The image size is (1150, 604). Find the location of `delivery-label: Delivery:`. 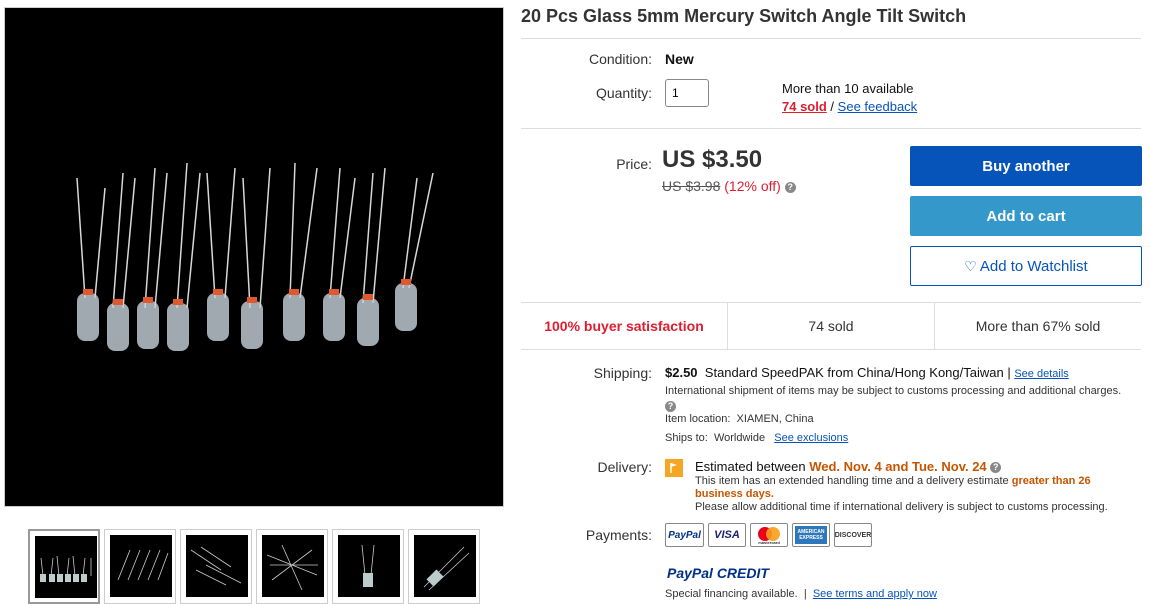

delivery-label: Delivery: is located at coordinates (624, 467).